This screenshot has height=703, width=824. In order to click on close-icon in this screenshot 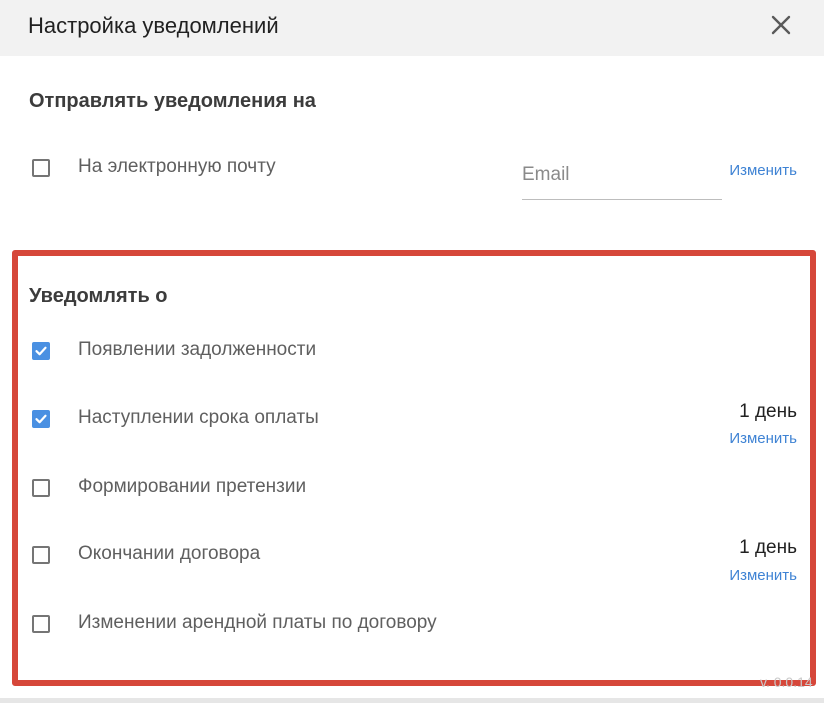, I will do `click(781, 25)`.